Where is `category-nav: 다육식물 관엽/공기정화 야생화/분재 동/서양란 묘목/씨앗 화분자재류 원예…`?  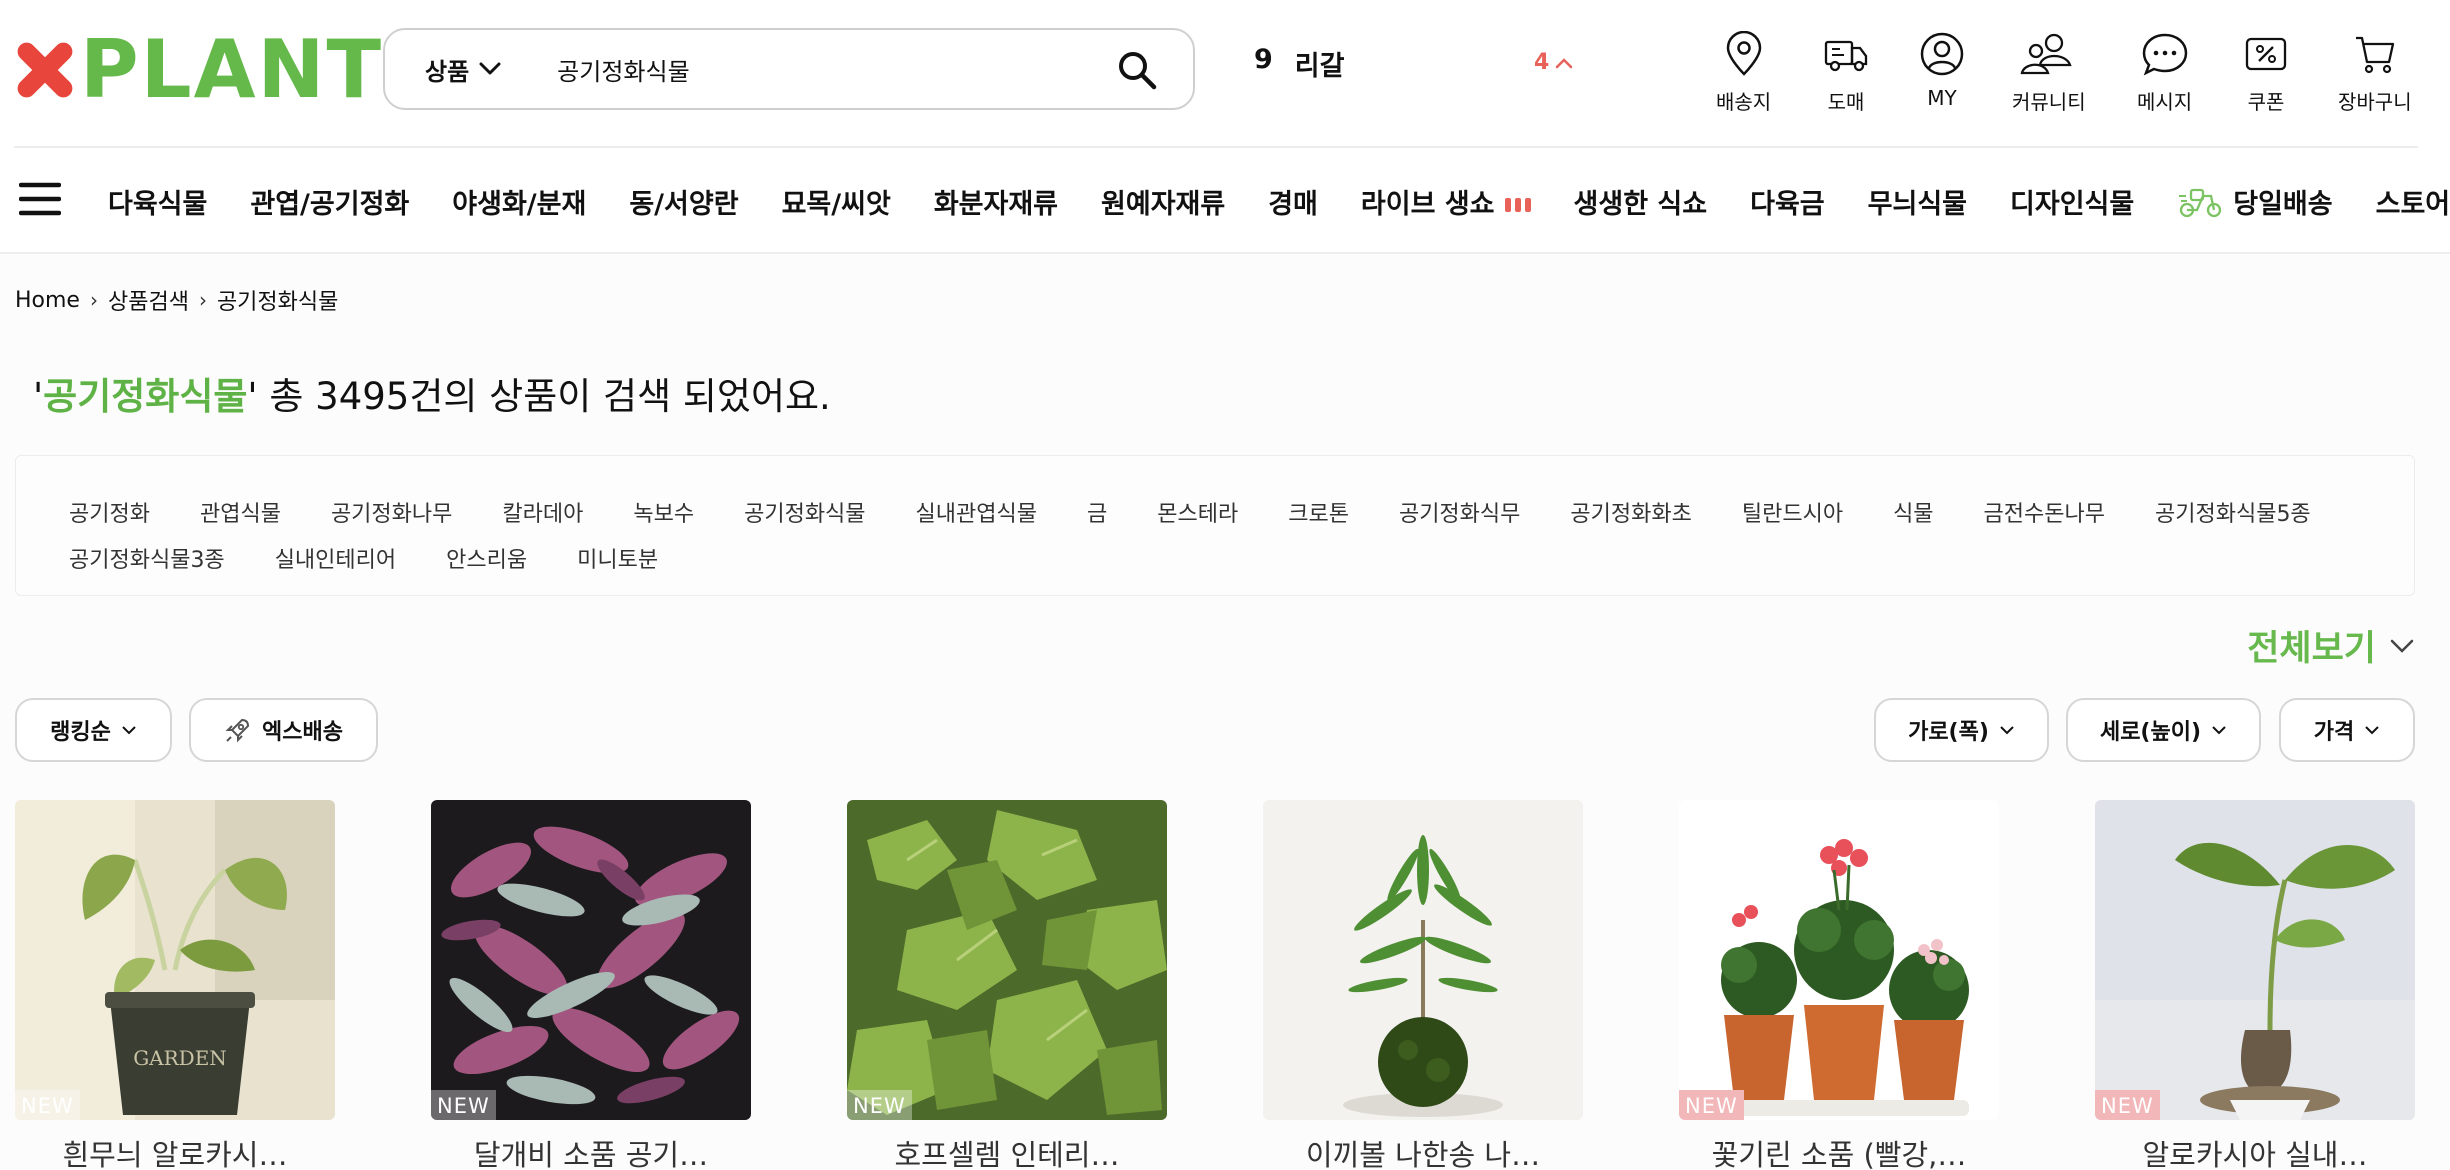 category-nav: 다육식물 관엽/공기정화 야생화/분재 동/서양란 묘목/씨앗 화분자재류 원예… is located at coordinates (1279, 201).